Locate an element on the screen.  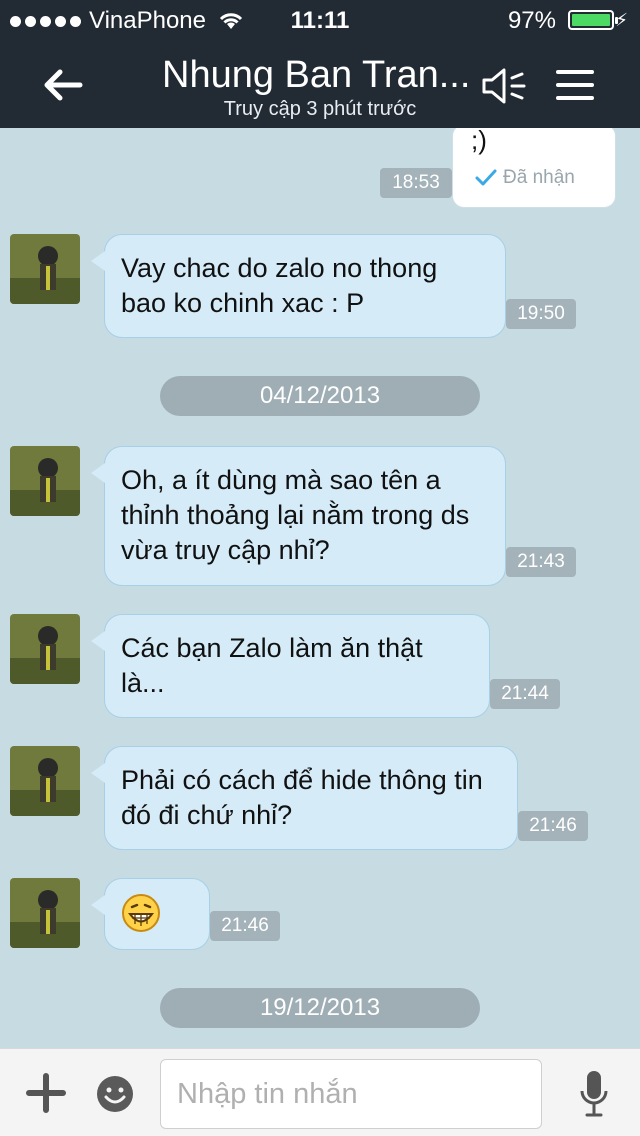
menu-icon is located at coordinates (576, 85).